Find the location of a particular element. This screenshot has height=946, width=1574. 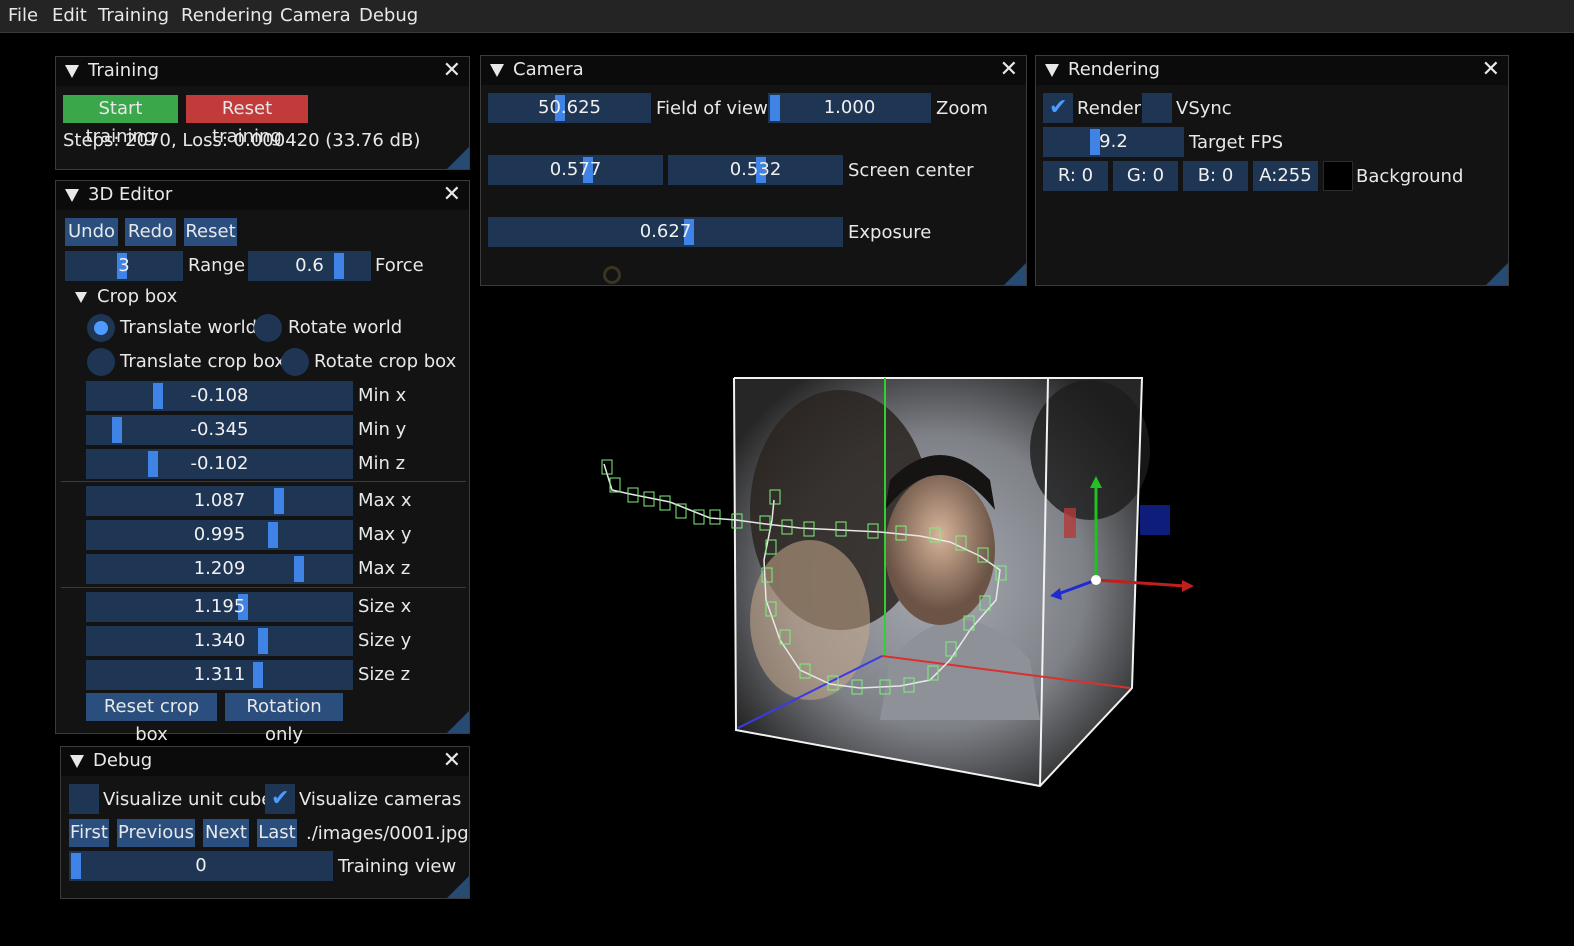

field-of-view-slider: 50.625 is located at coordinates (569, 108).